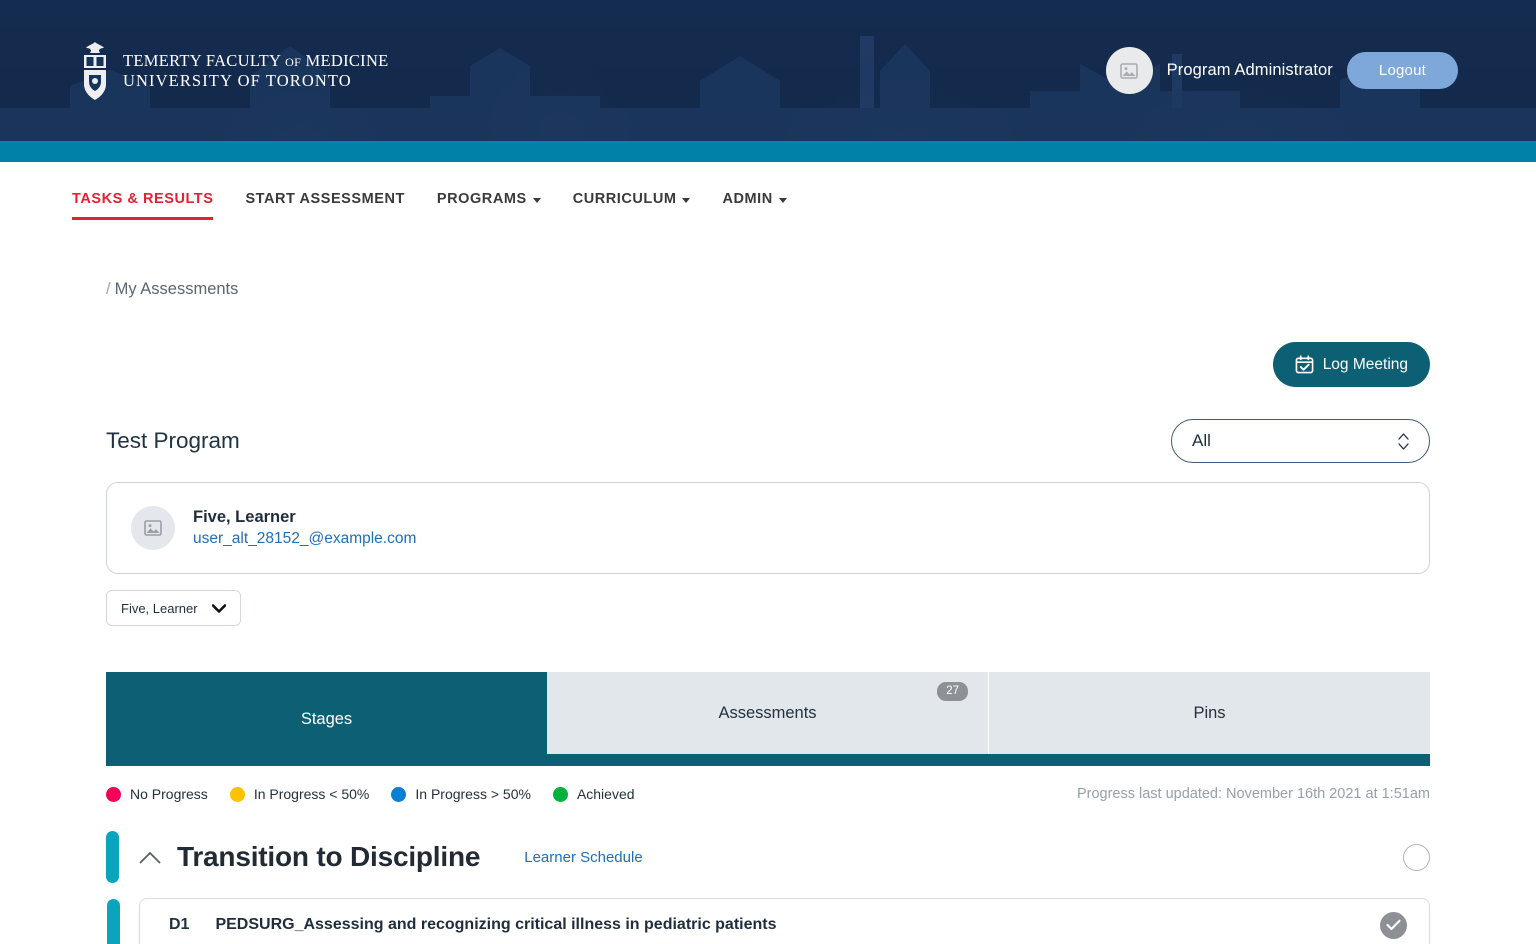  Describe the element at coordinates (1249, 70) in the screenshot. I see `current-user-name: Program Administrator` at that location.